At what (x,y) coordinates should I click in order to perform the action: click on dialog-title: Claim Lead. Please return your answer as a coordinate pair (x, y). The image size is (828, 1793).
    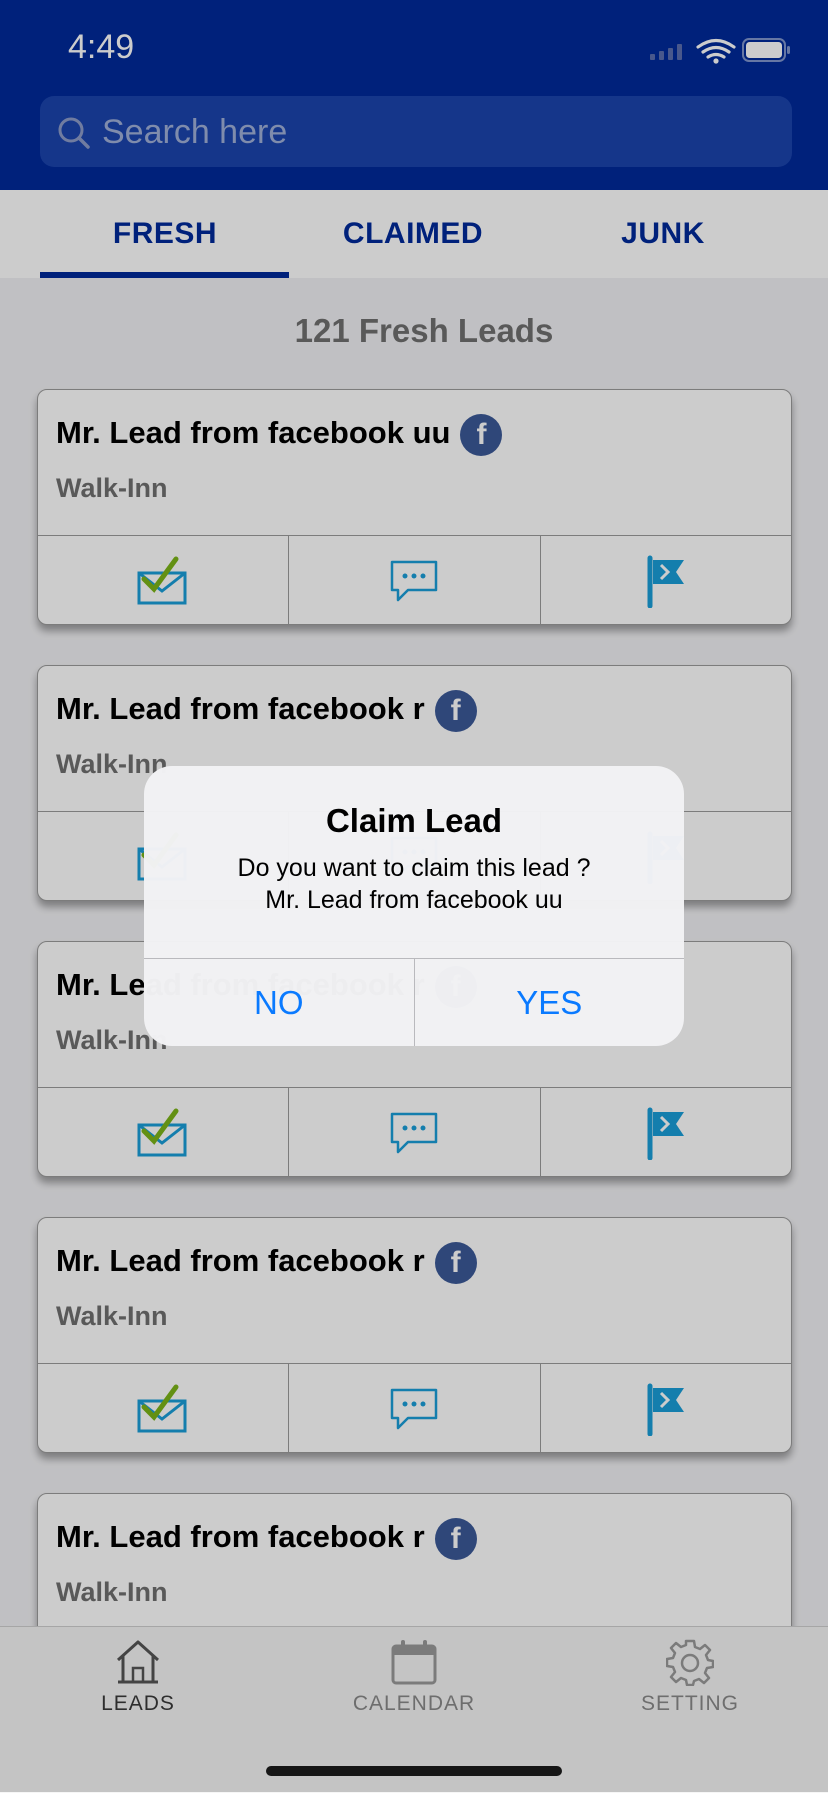
    Looking at the image, I should click on (414, 820).